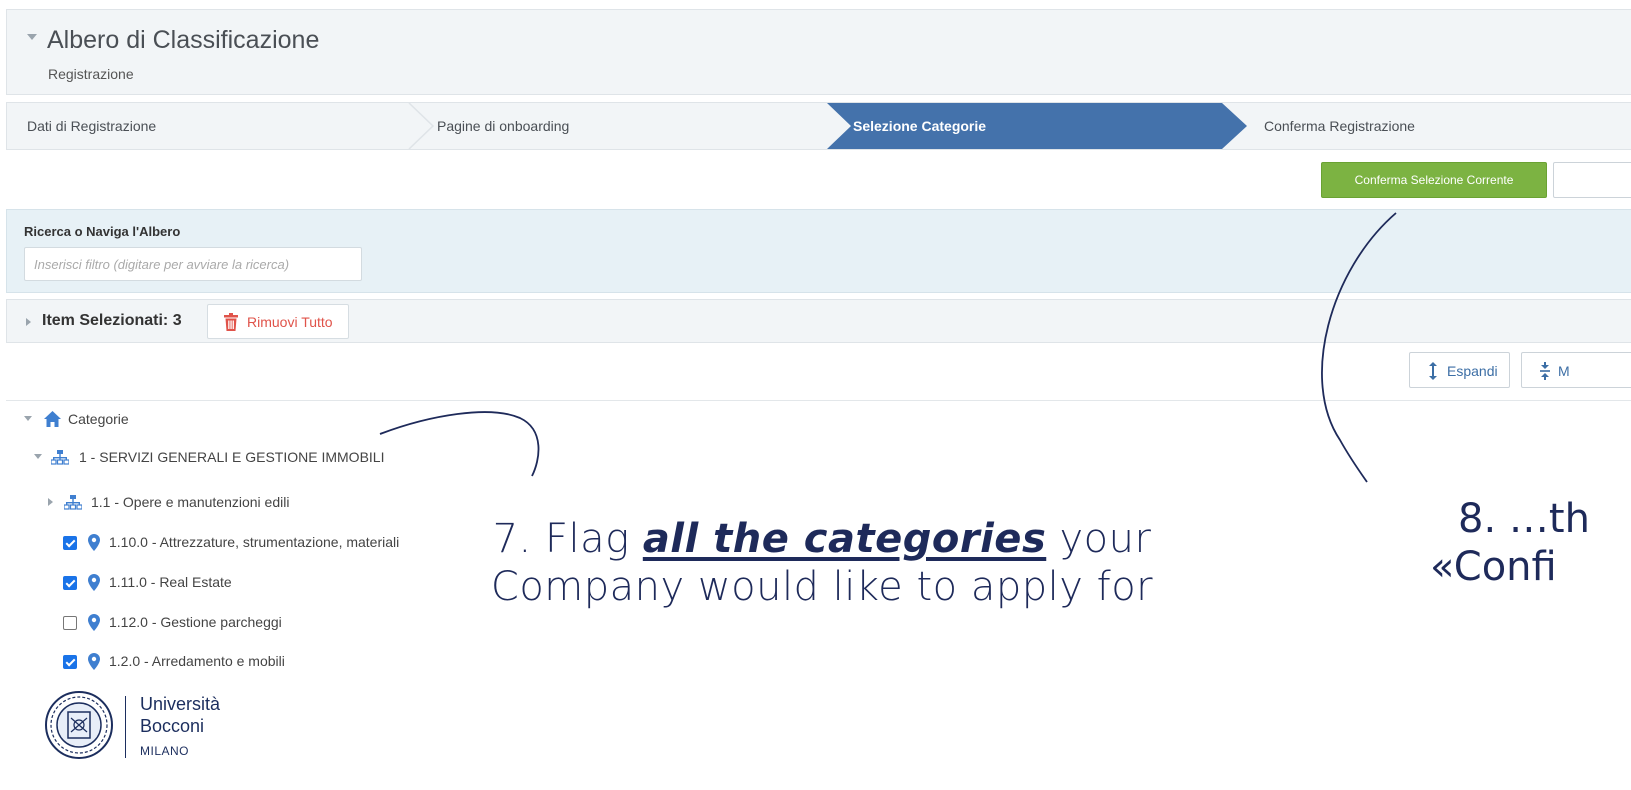 This screenshot has width=1631, height=790. What do you see at coordinates (79, 725) in the screenshot?
I see `university-seal-logo` at bounding box center [79, 725].